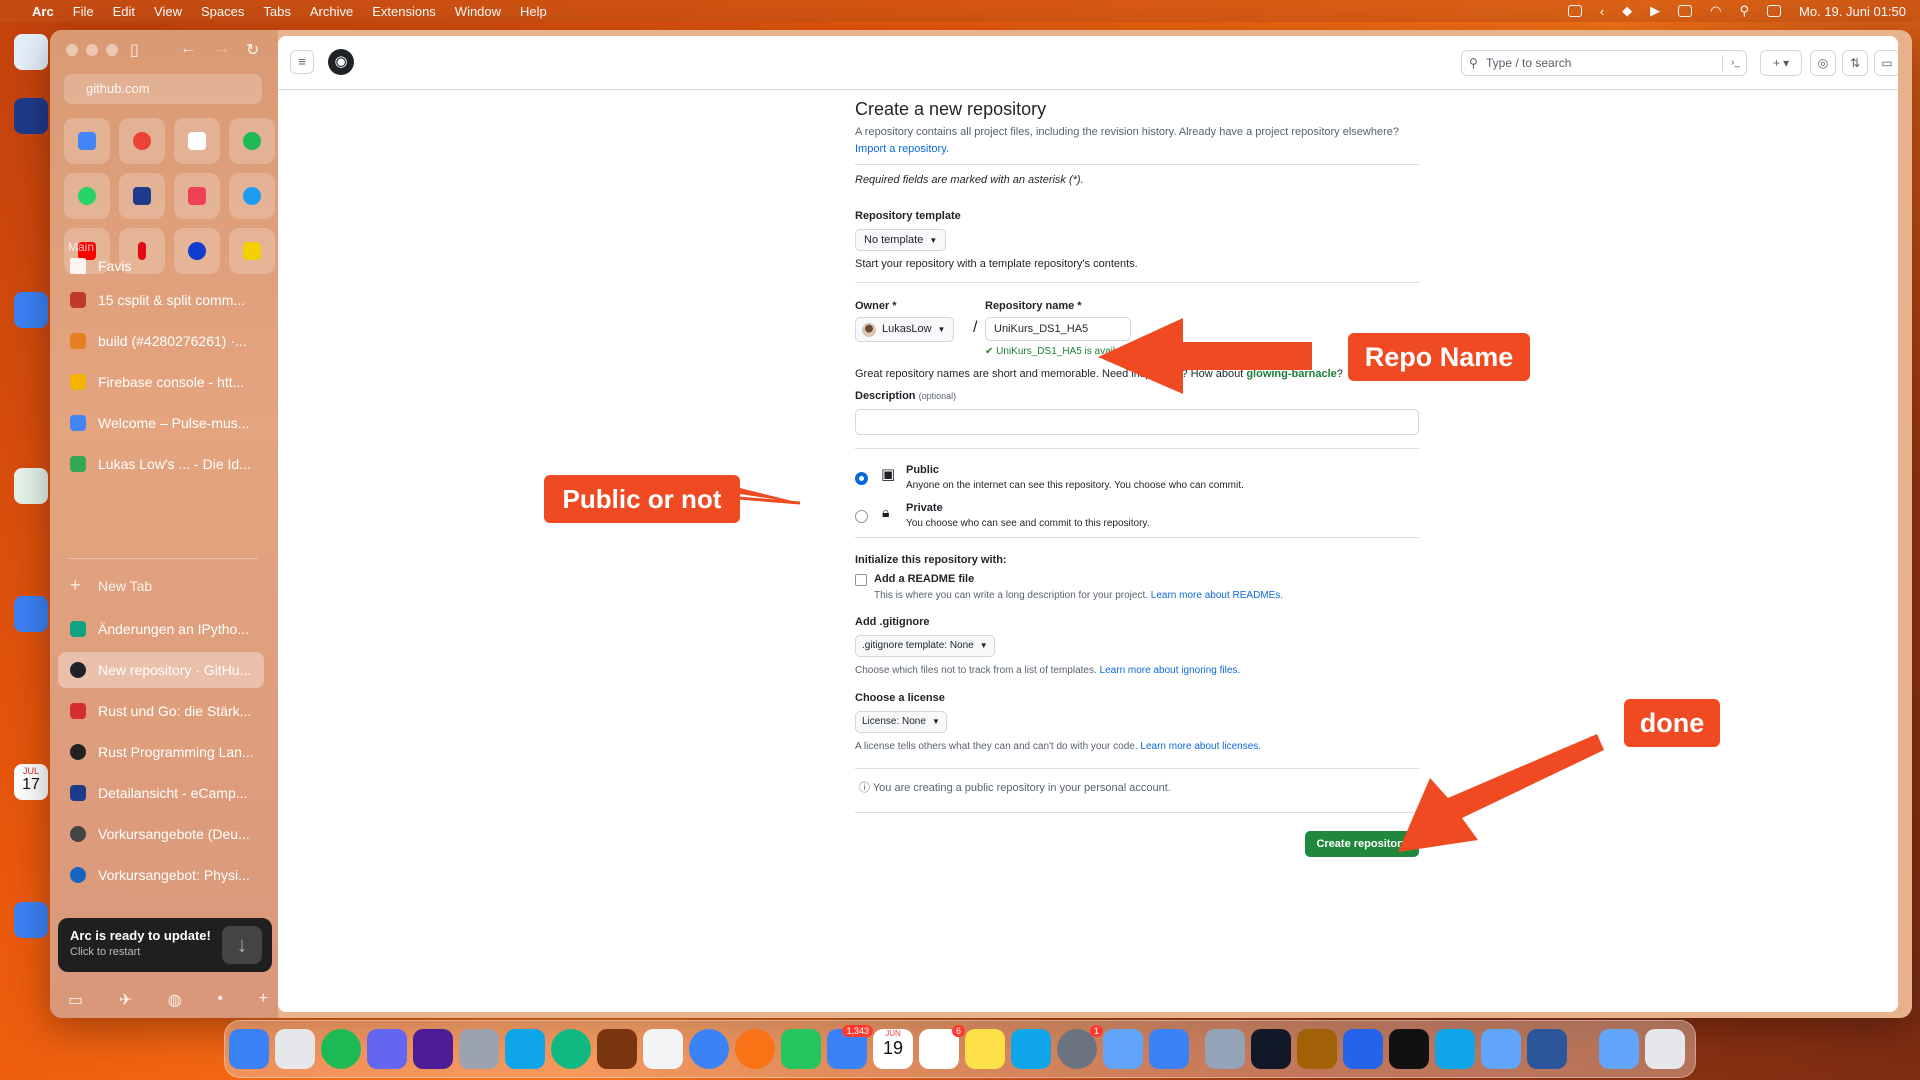  Describe the element at coordinates (857, 1031) in the screenshot. I see `mail-badge: 1,343` at that location.